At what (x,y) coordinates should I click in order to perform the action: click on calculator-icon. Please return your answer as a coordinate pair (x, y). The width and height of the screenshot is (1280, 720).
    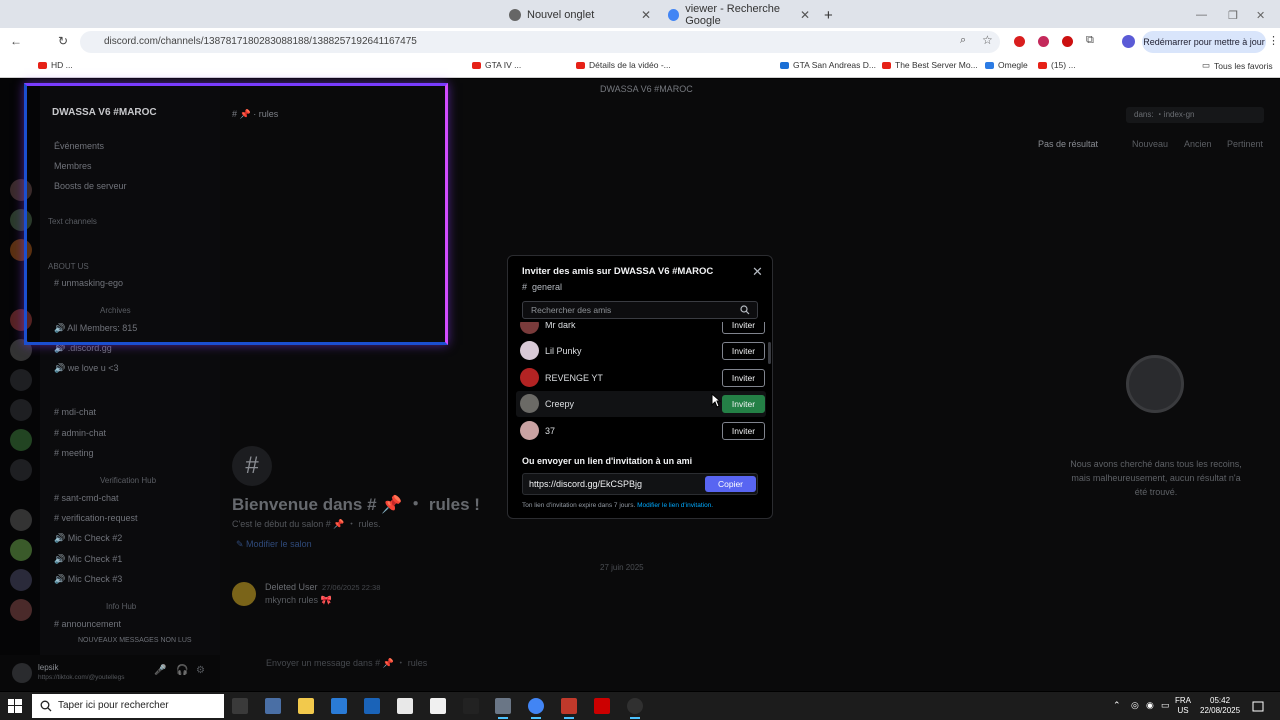
    Looking at the image, I should click on (273, 706).